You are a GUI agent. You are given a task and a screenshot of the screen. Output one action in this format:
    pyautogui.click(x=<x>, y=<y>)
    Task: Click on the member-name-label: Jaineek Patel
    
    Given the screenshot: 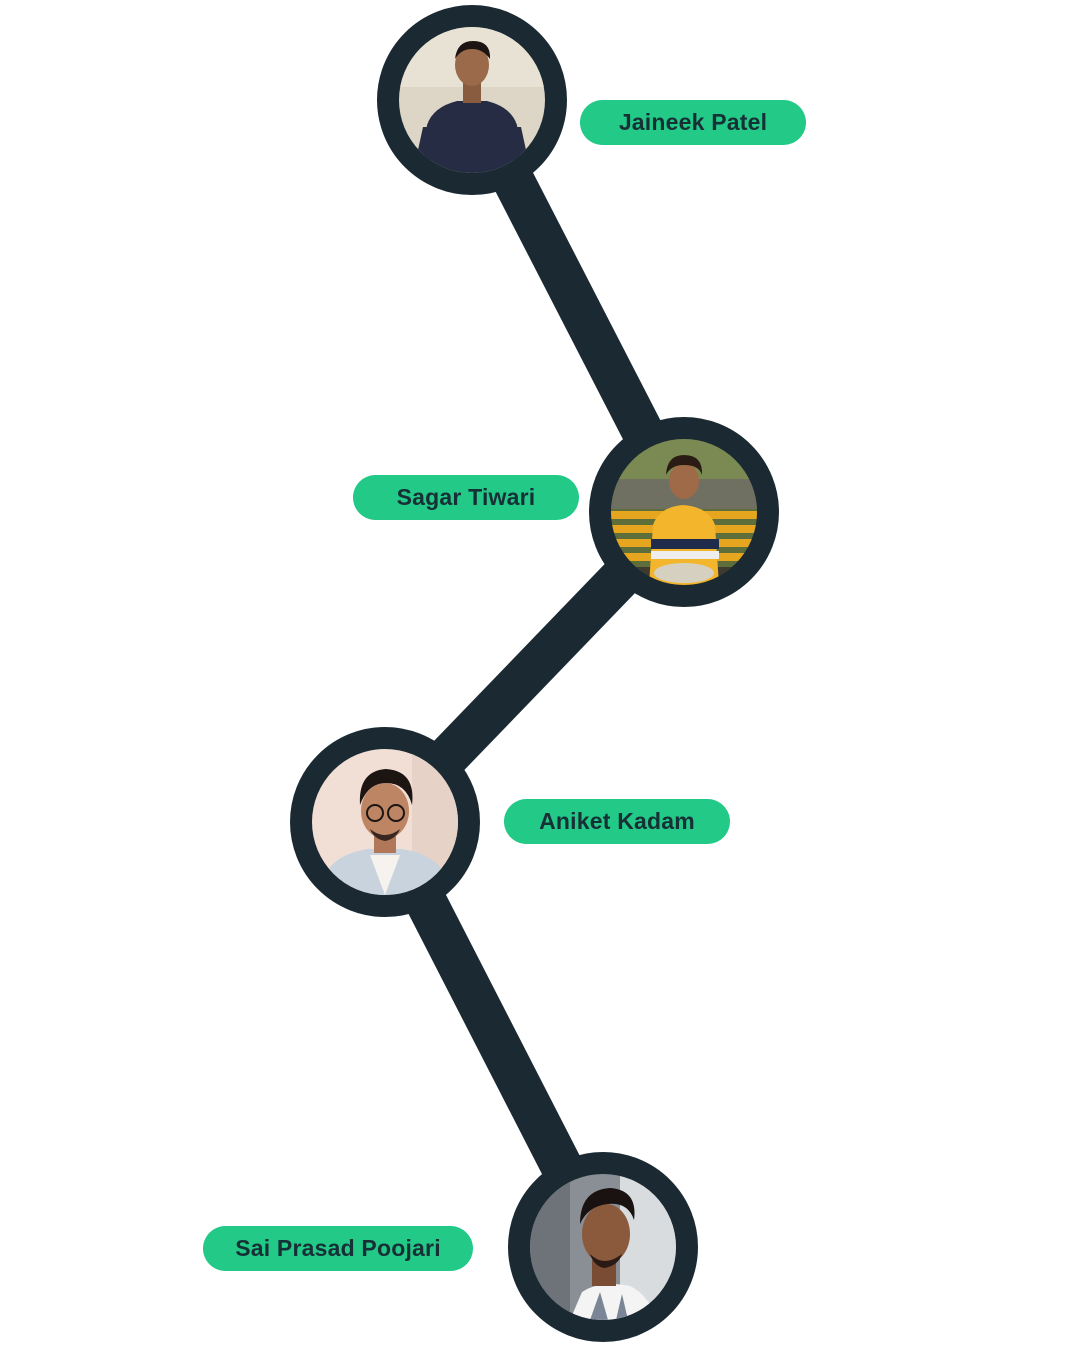 What is the action you would take?
    pyautogui.click(x=693, y=122)
    